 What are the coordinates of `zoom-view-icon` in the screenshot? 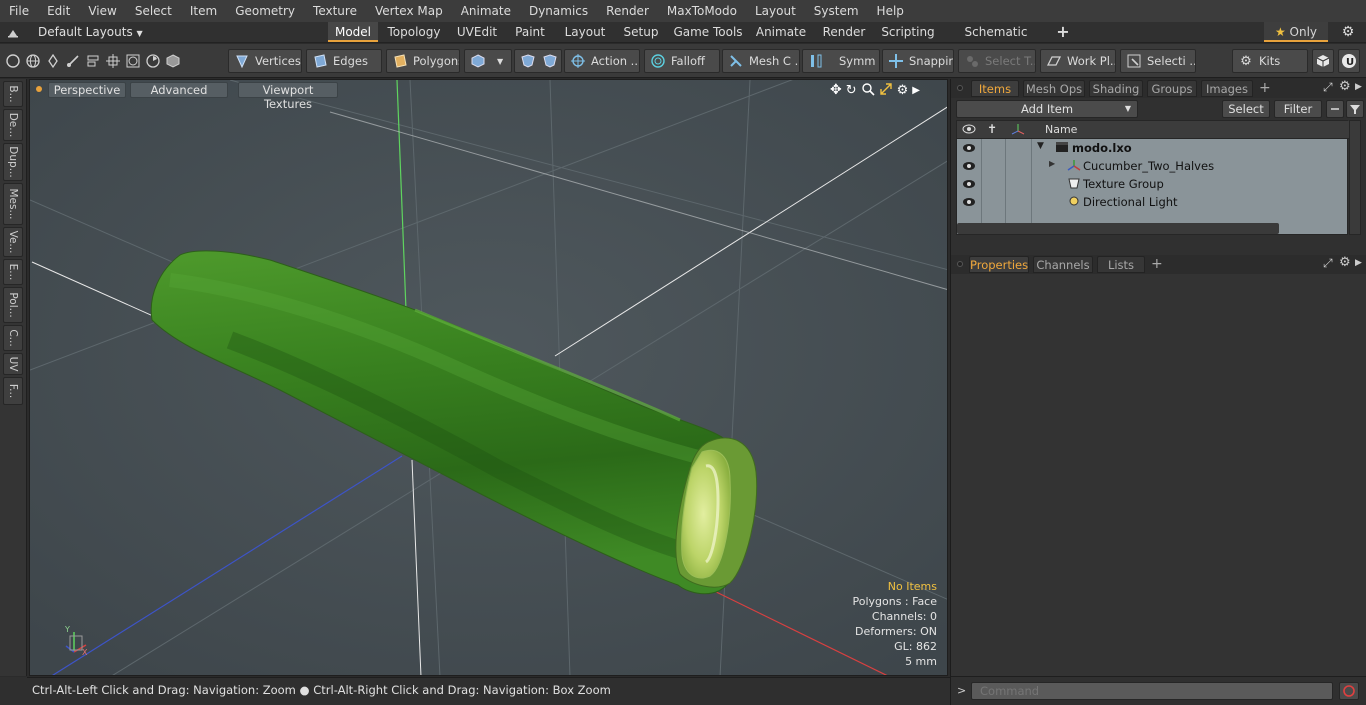 It's located at (868, 90).